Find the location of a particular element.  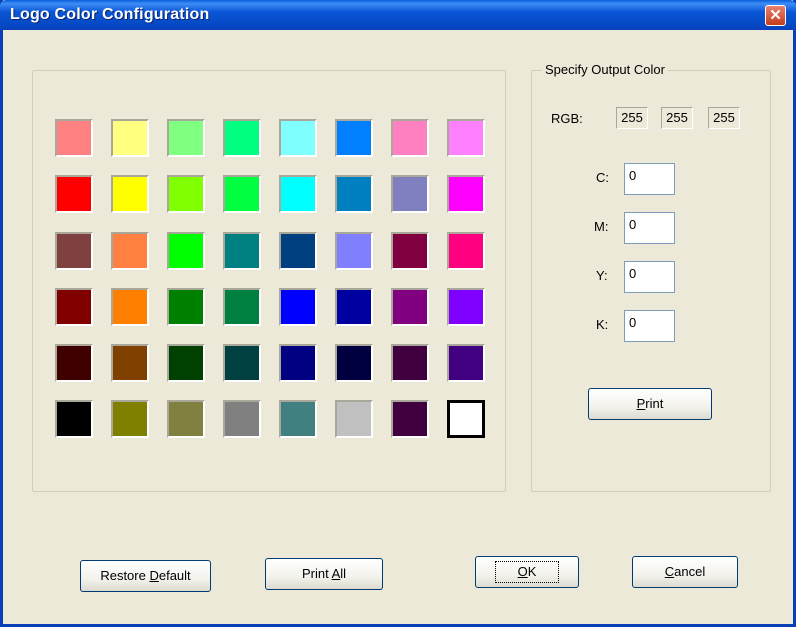

print-button: Print is located at coordinates (650, 404).